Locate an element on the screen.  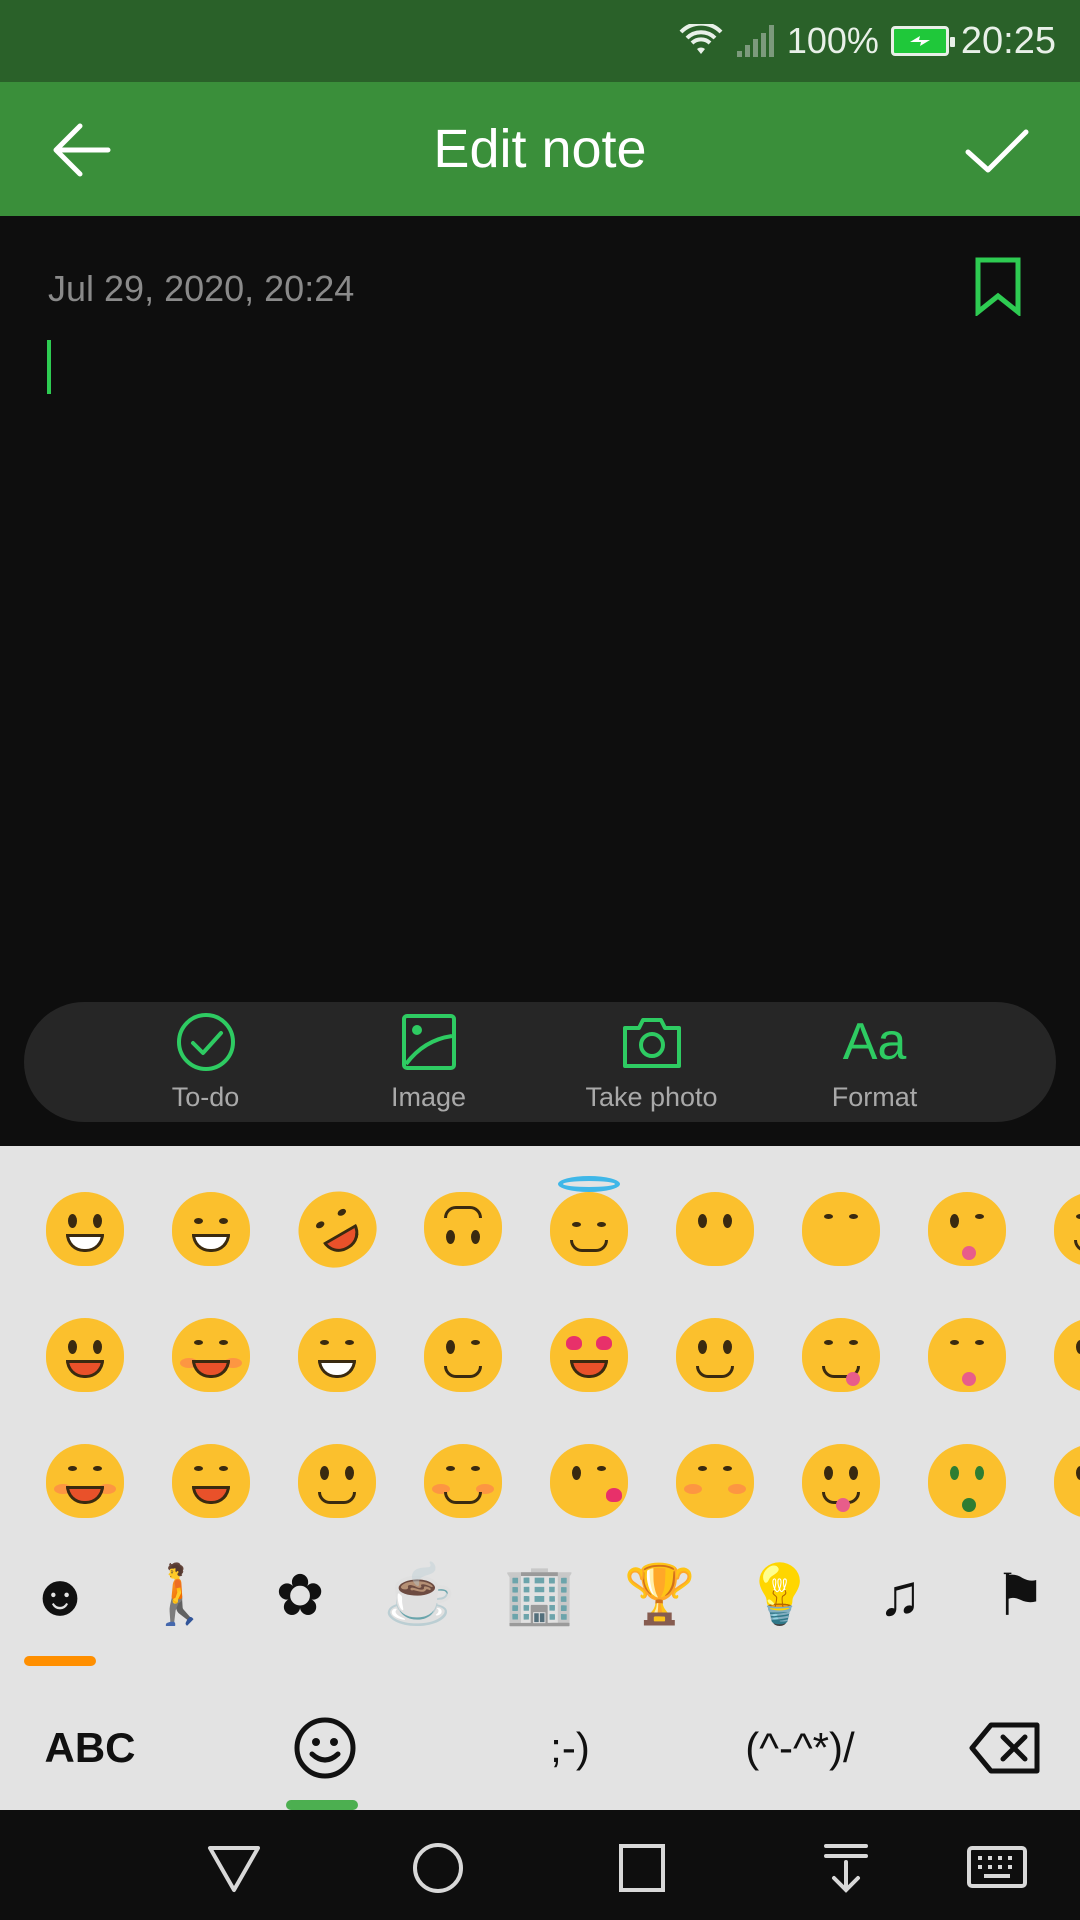
emoji-savoring-food is located at coordinates (841, 1355).